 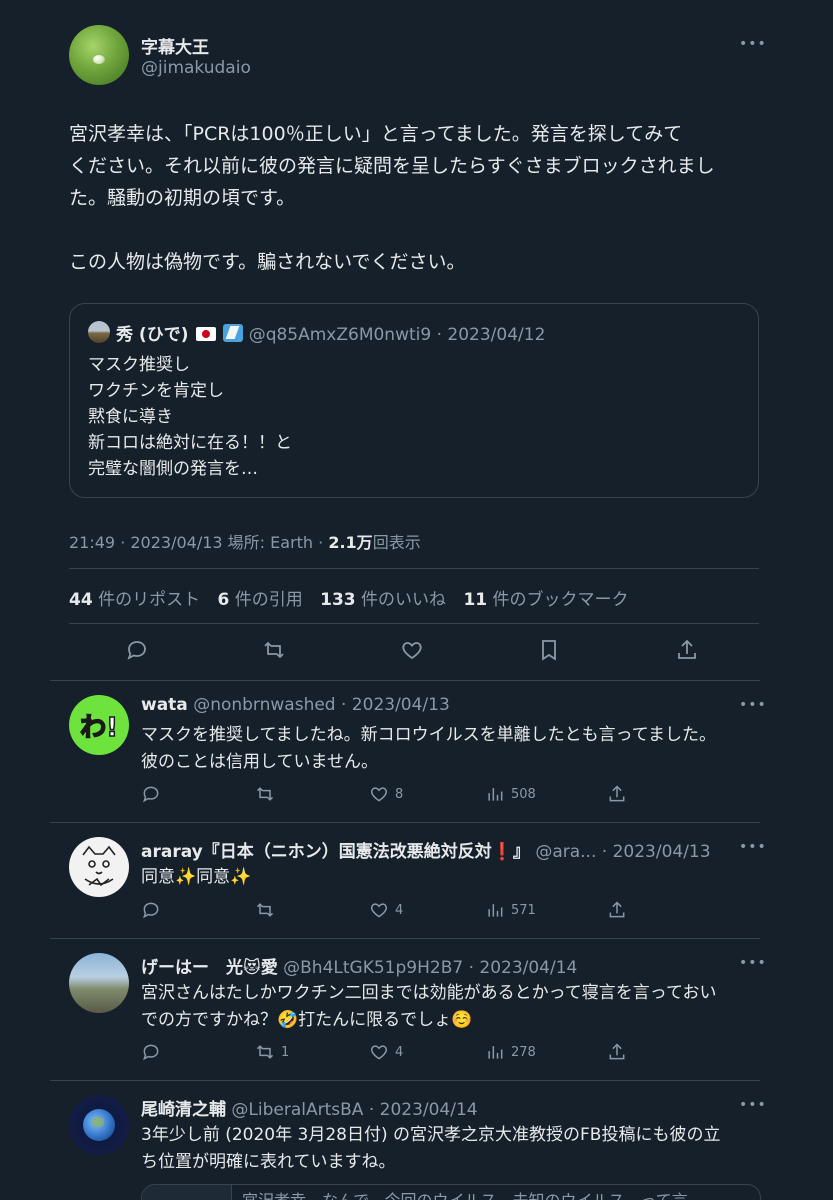 I want to click on handle: @jimakudaio, so click(x=196, y=68).